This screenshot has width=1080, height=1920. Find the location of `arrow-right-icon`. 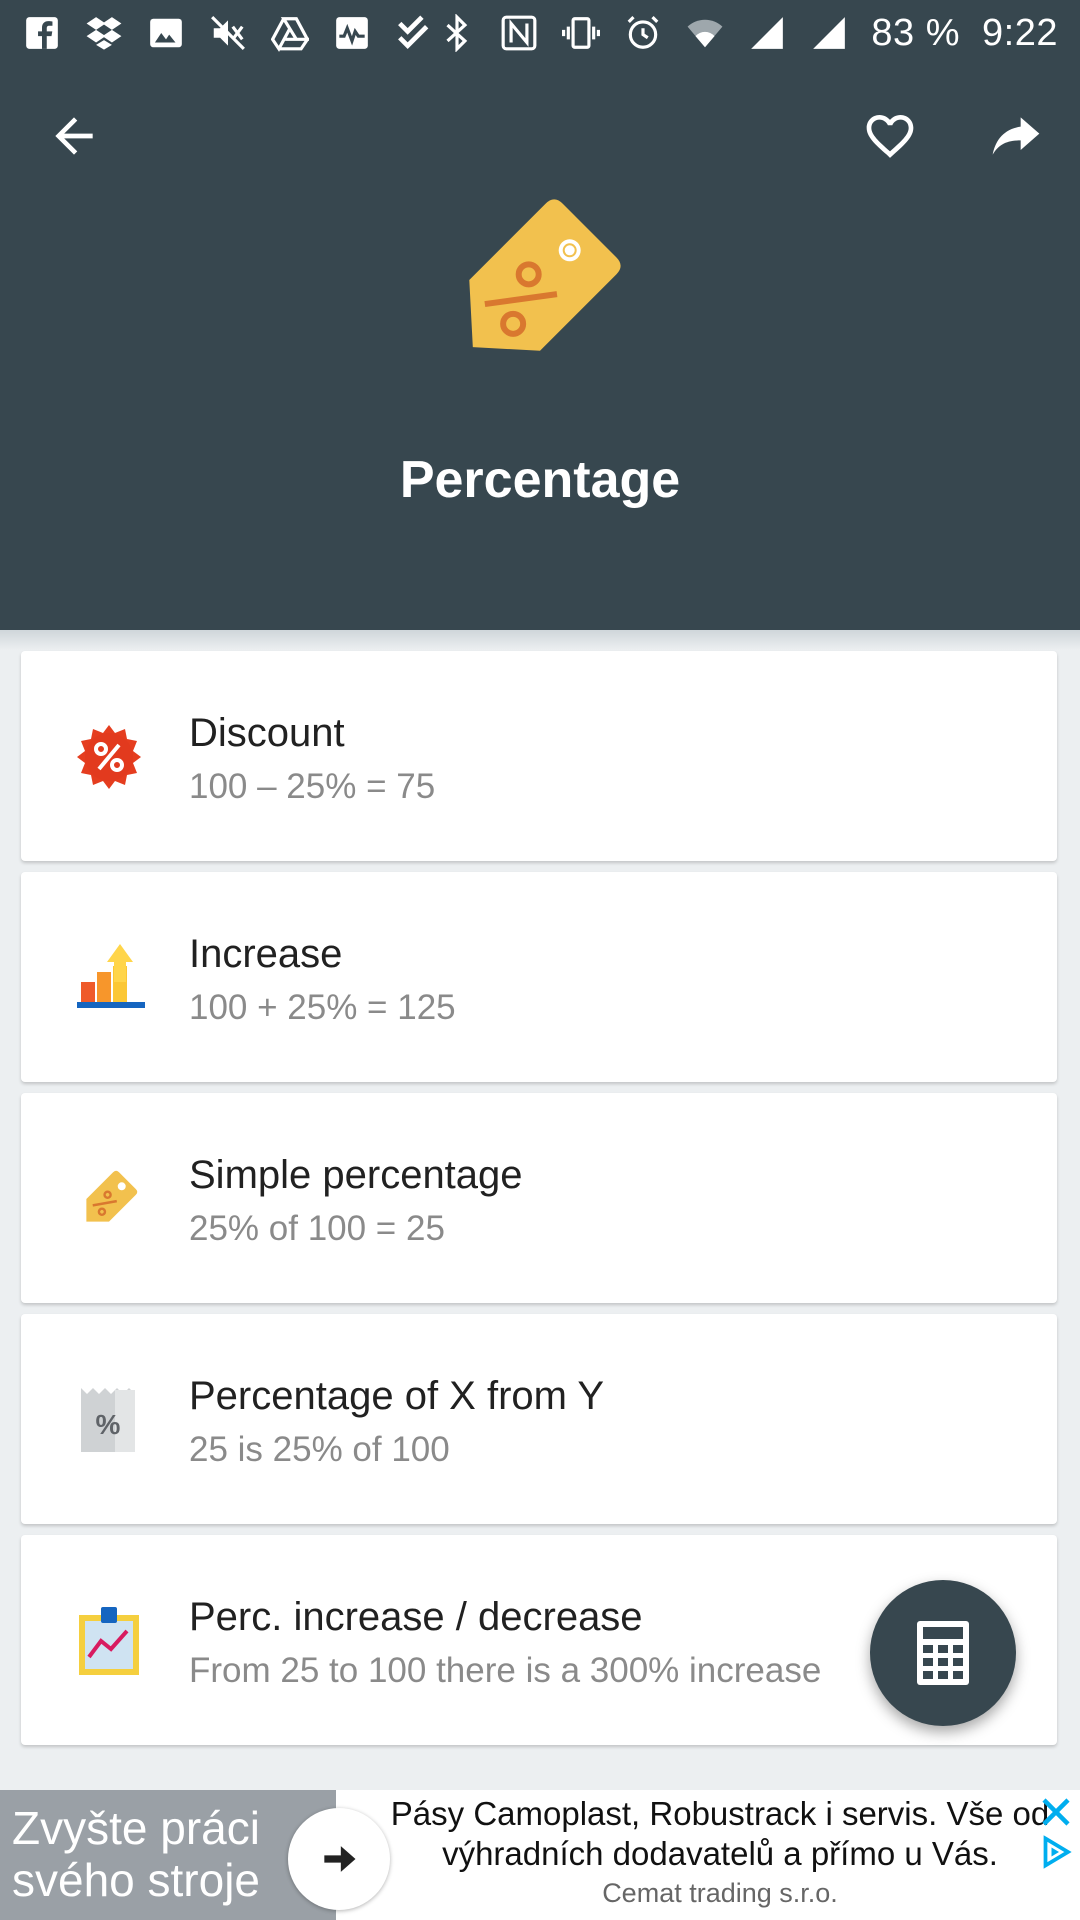

arrow-right-icon is located at coordinates (340, 1859).